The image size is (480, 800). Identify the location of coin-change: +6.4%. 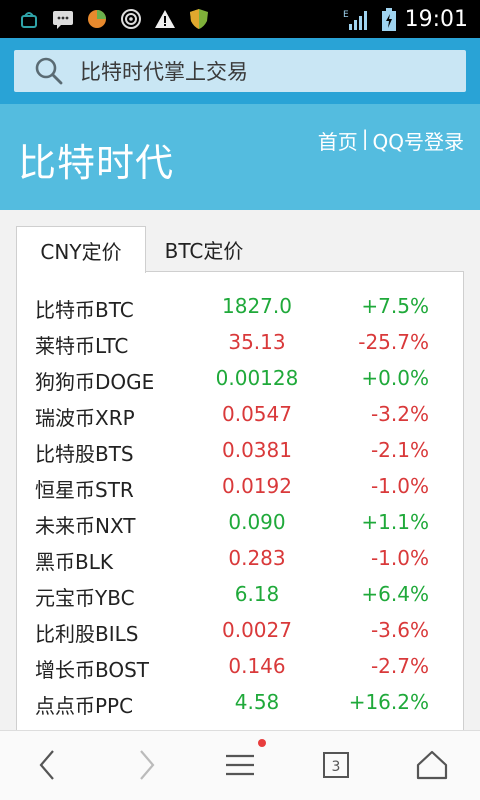
(395, 594).